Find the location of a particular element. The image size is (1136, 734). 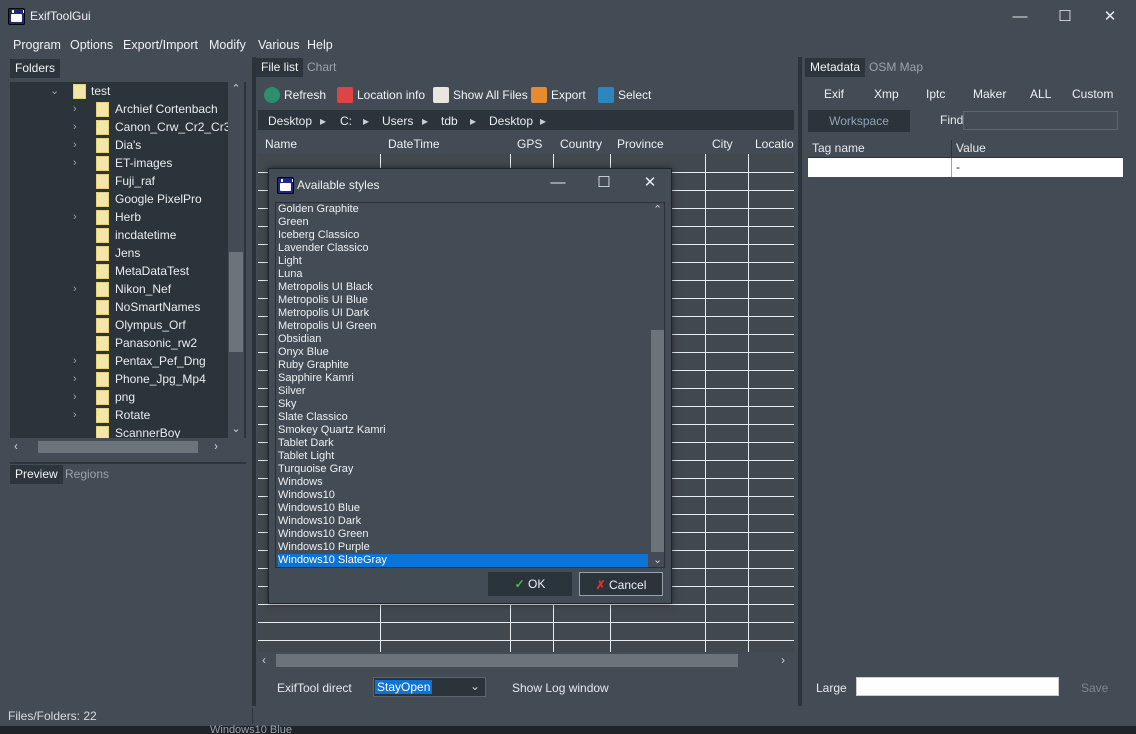

style-item: Metropolis UI Blue is located at coordinates (463, 300).